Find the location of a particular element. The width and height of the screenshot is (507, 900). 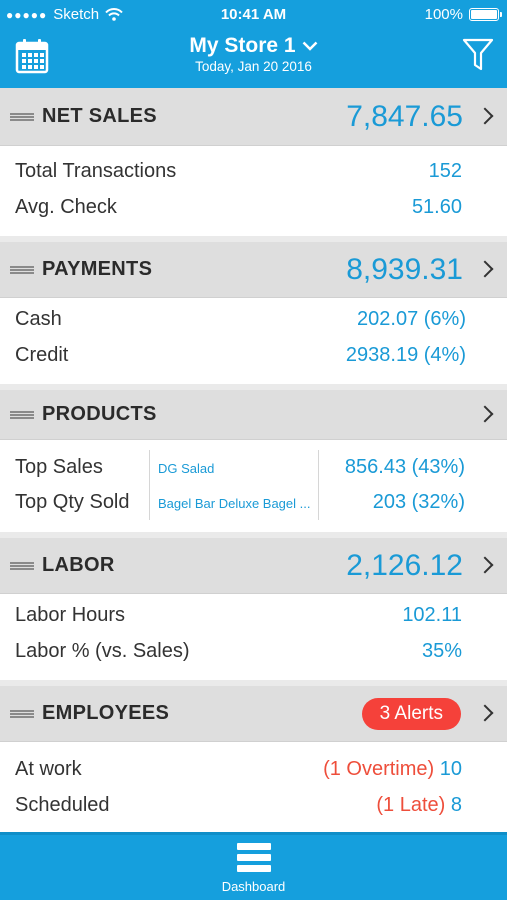

net-sales-header: NET SALES 7,847.65 is located at coordinates (253, 117).